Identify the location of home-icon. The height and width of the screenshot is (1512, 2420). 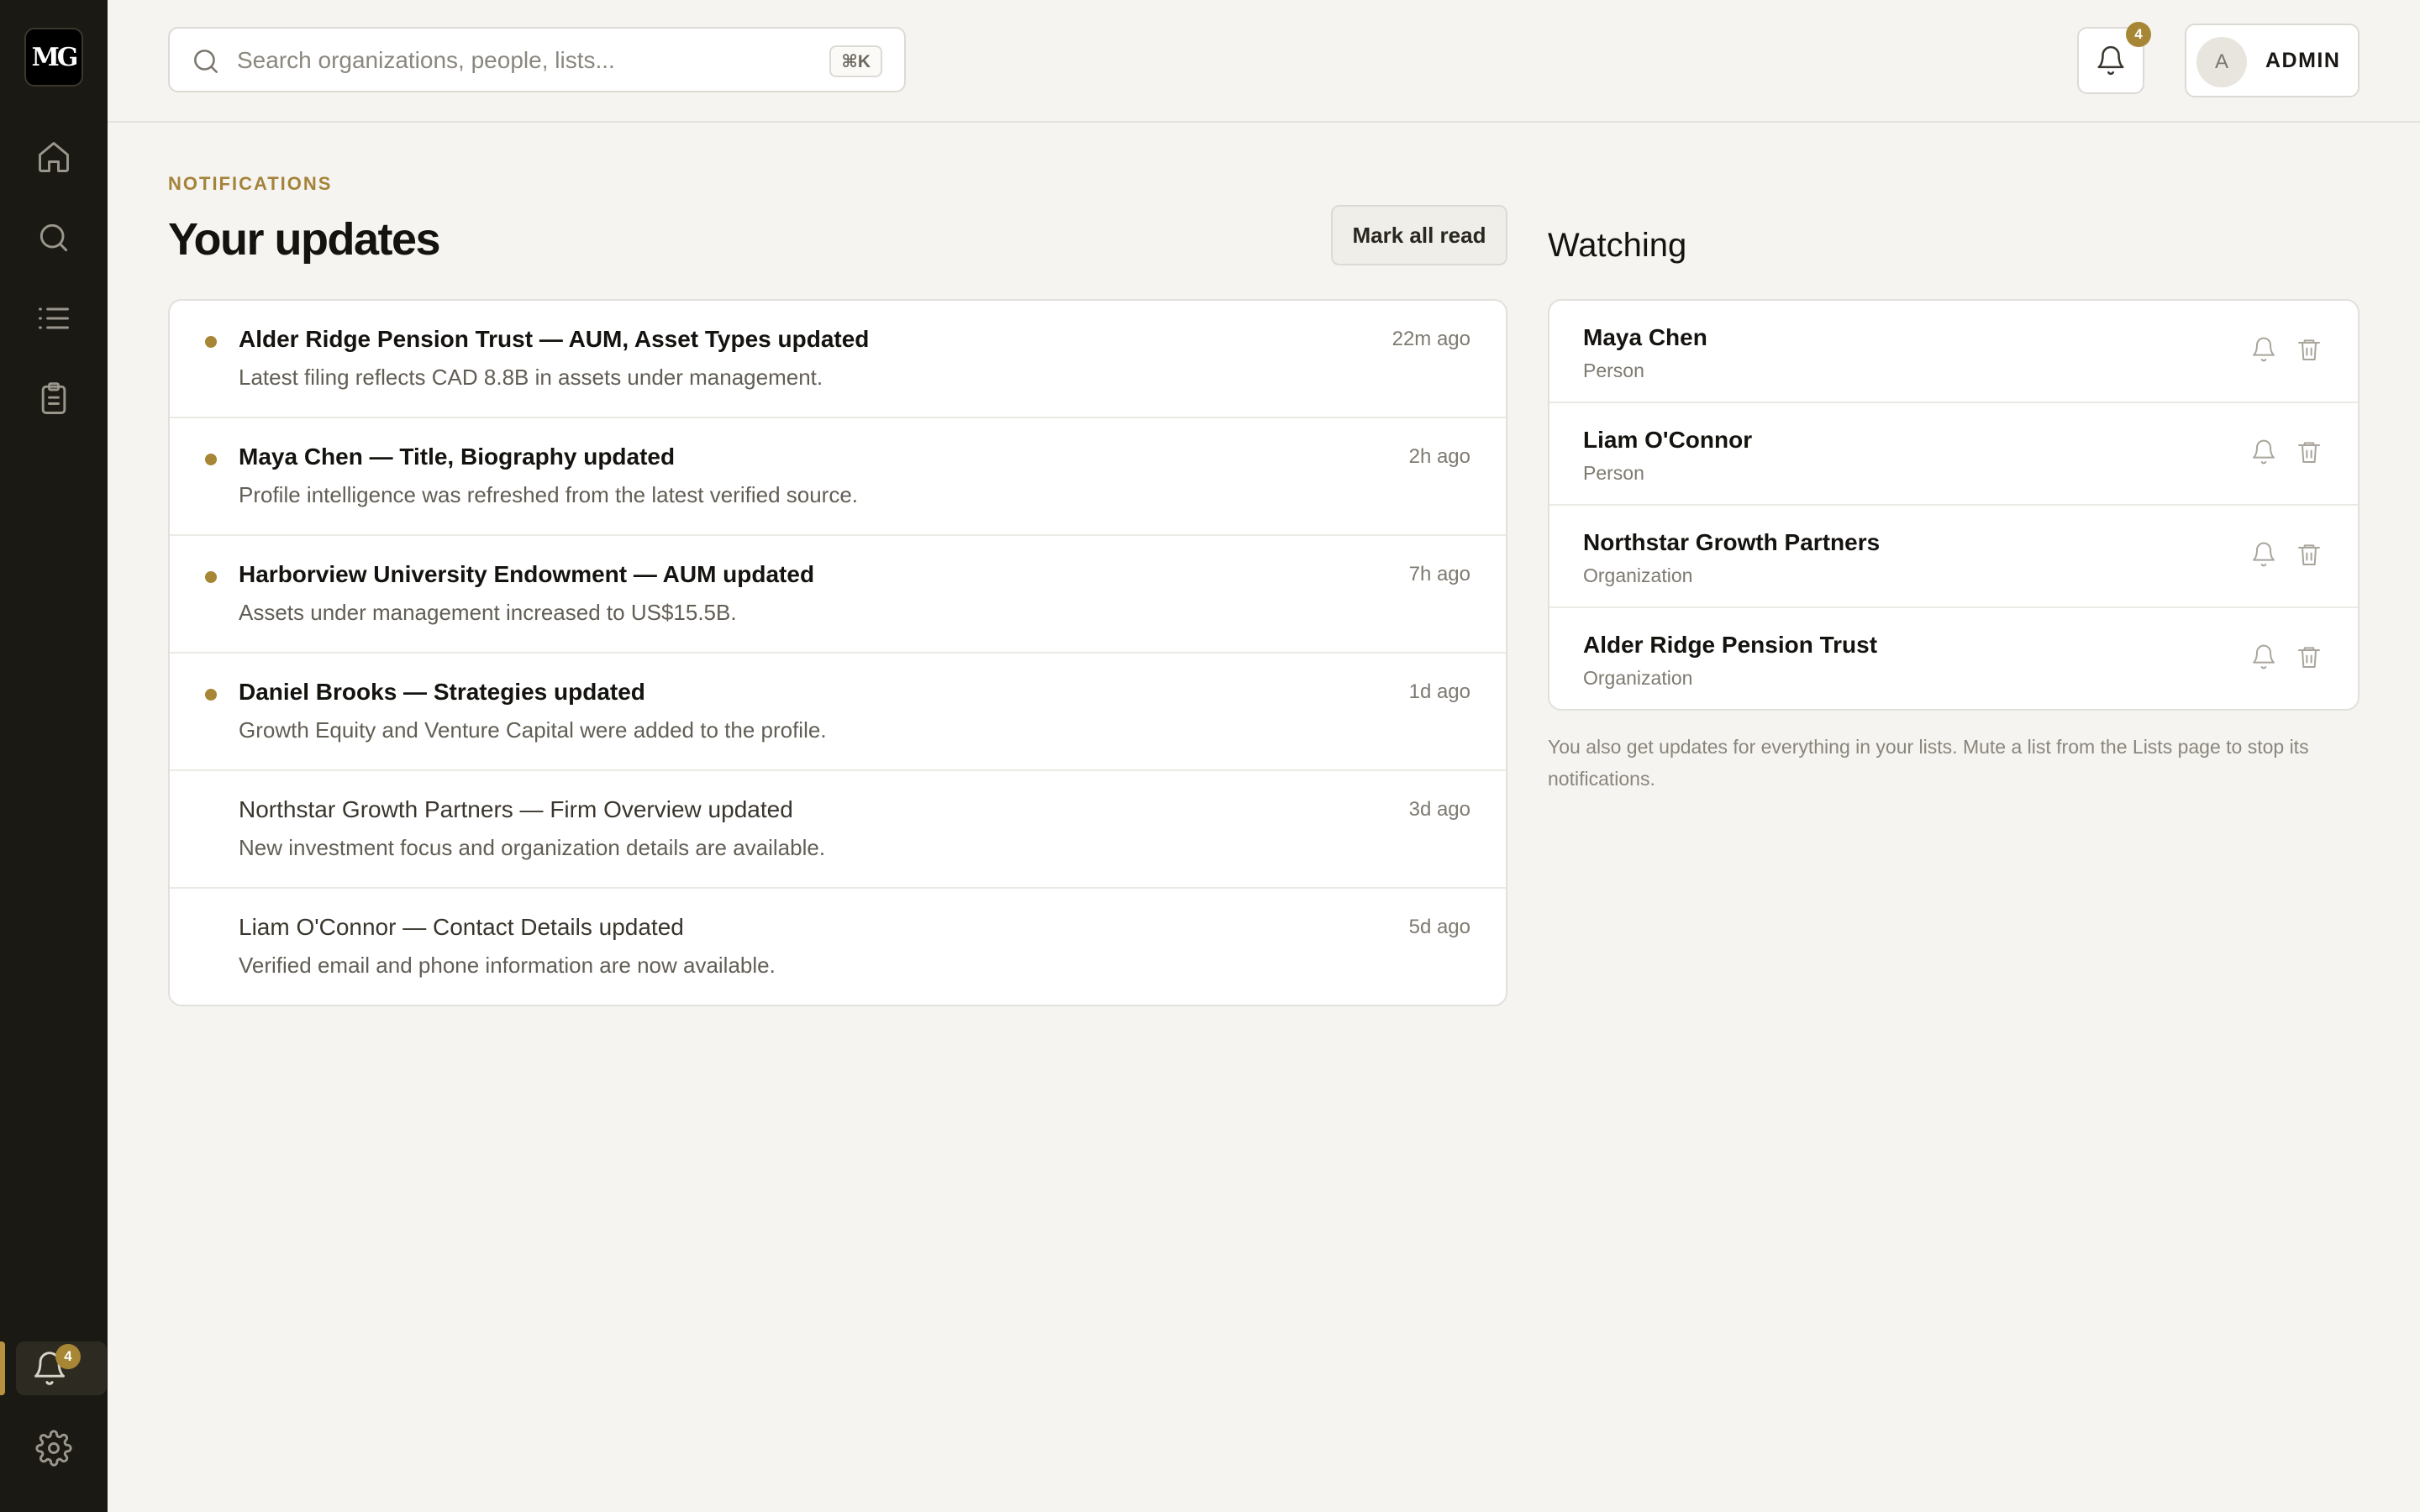
(54, 157).